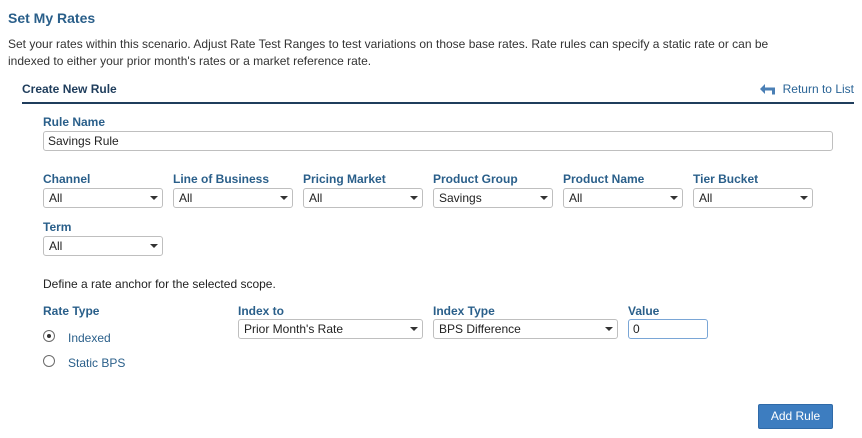 This screenshot has width=862, height=438. Describe the element at coordinates (56, 198) in the screenshot. I see `channel-value: All` at that location.